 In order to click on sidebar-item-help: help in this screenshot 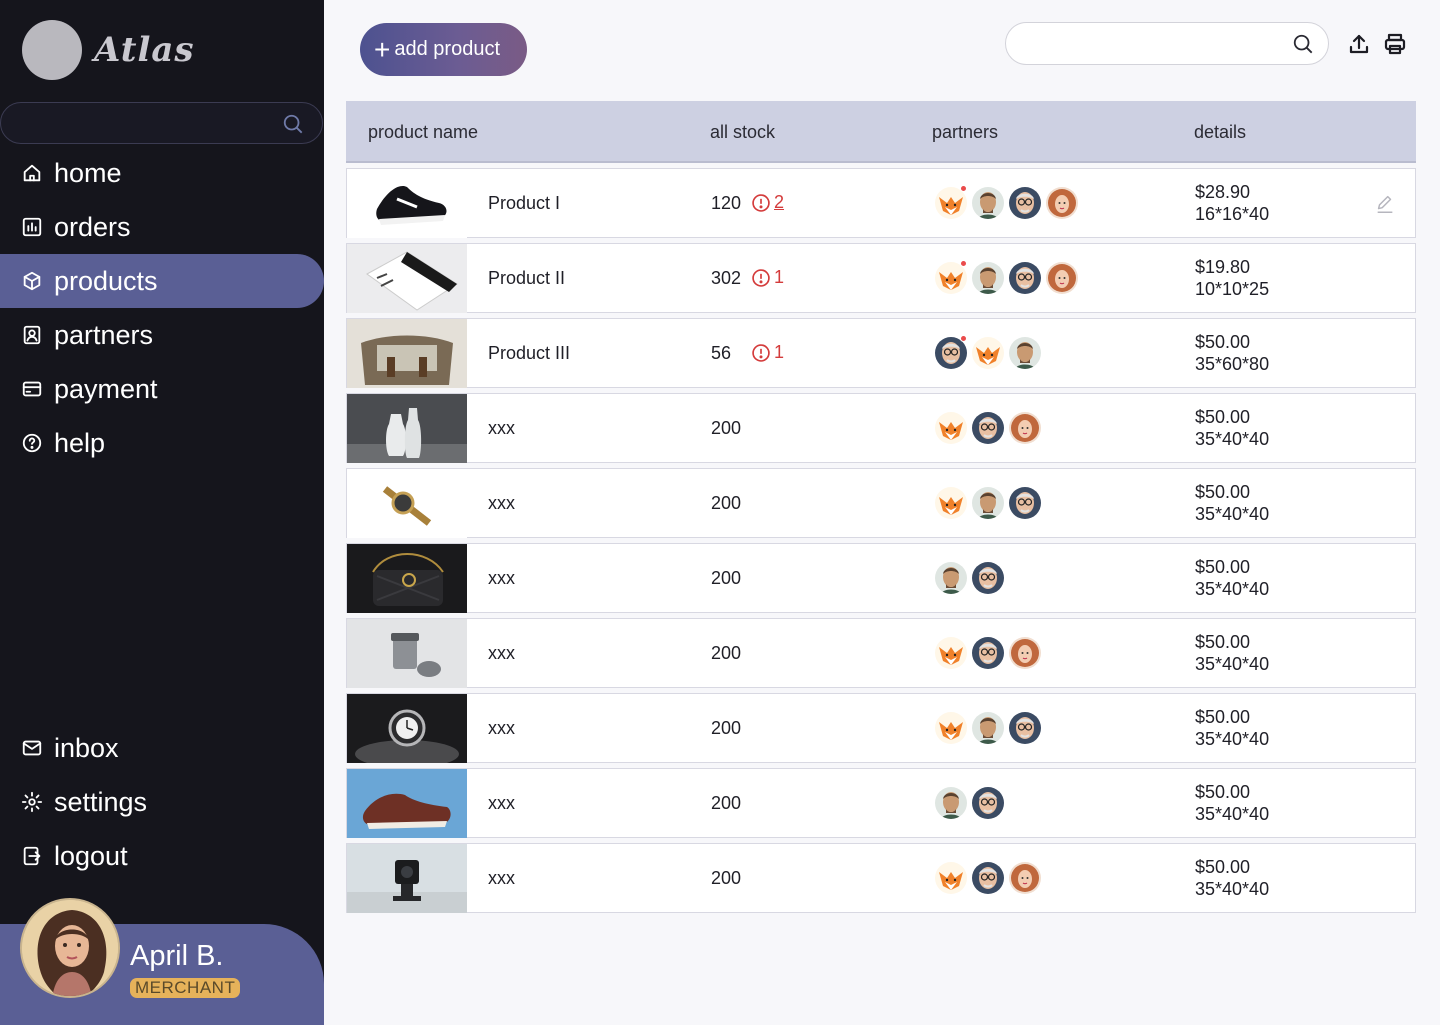, I will do `click(162, 443)`.